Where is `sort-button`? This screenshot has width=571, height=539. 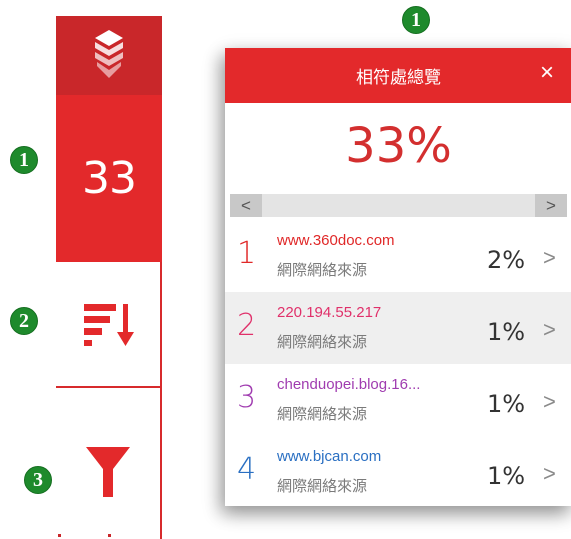 sort-button is located at coordinates (108, 324).